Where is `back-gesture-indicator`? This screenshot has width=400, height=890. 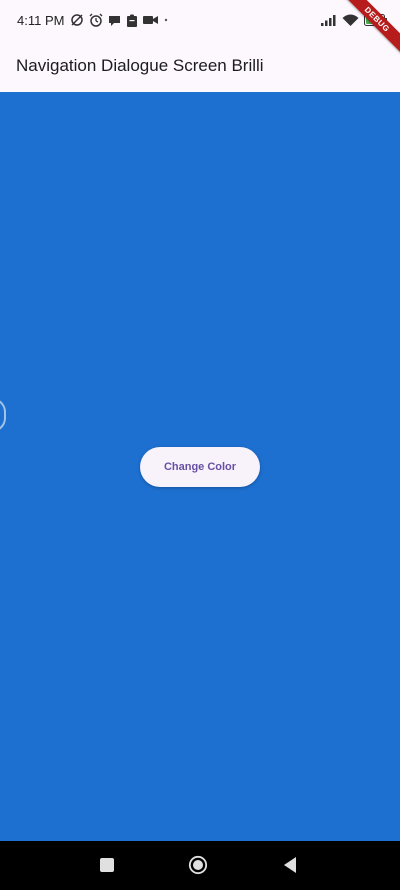
back-gesture-indicator is located at coordinates (3, 415).